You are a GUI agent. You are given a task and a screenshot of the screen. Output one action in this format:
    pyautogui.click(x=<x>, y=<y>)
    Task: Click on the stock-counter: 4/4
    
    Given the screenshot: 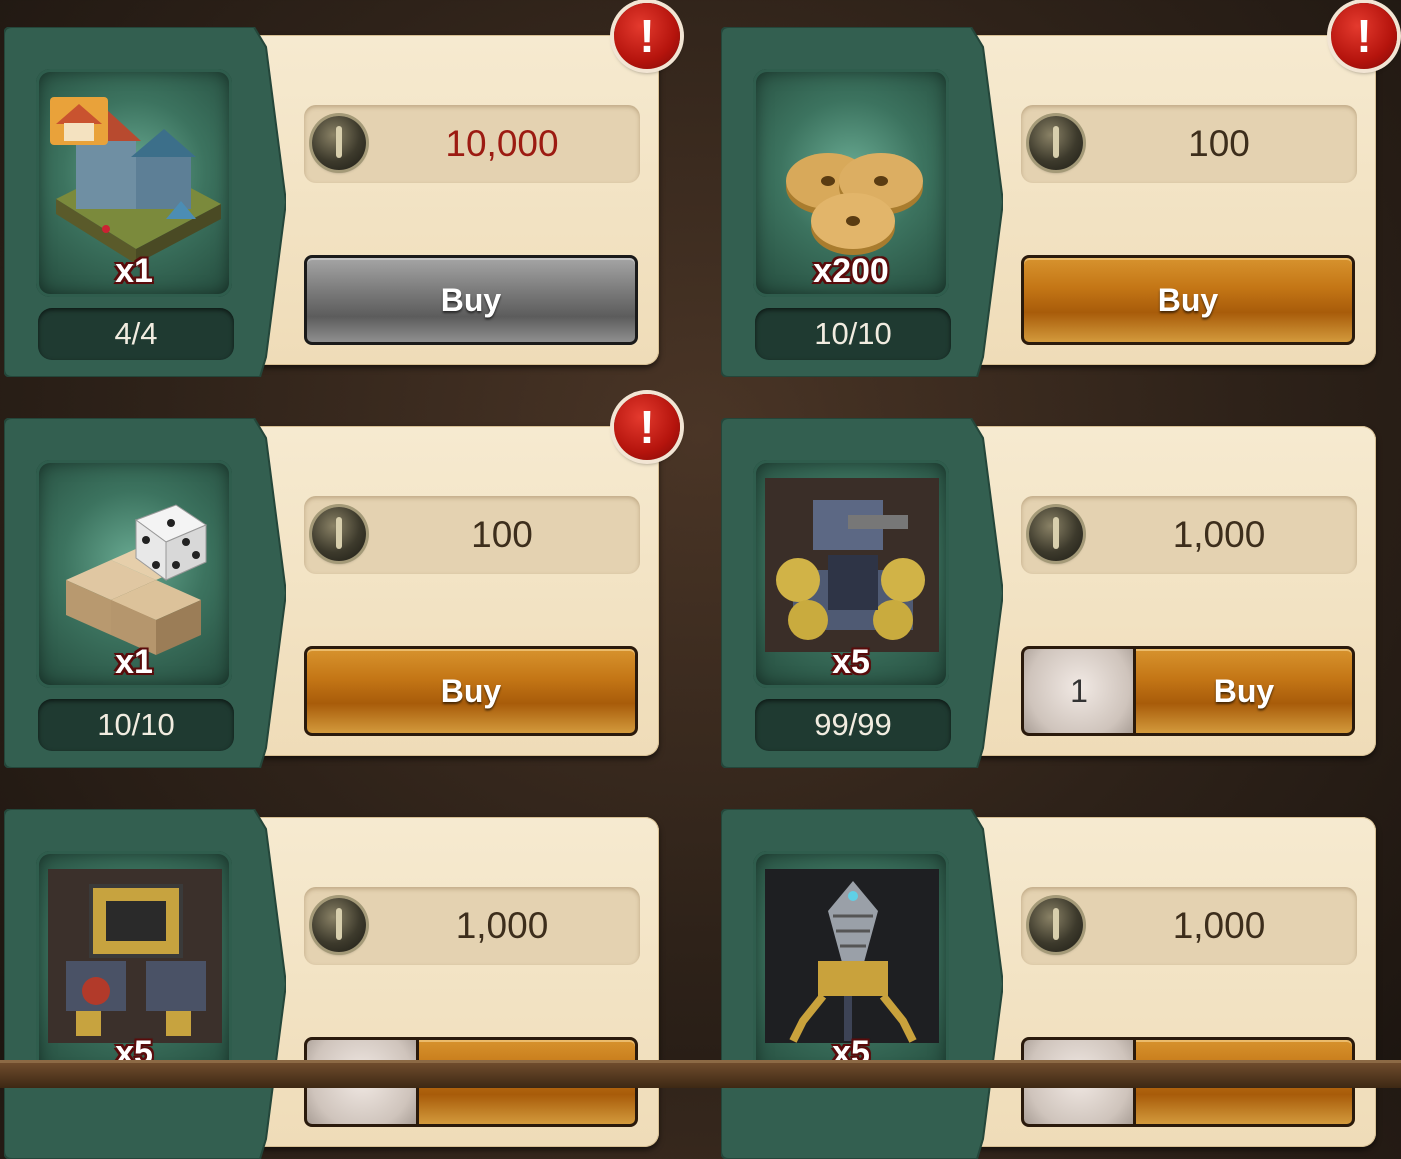 What is the action you would take?
    pyautogui.click(x=136, y=334)
    